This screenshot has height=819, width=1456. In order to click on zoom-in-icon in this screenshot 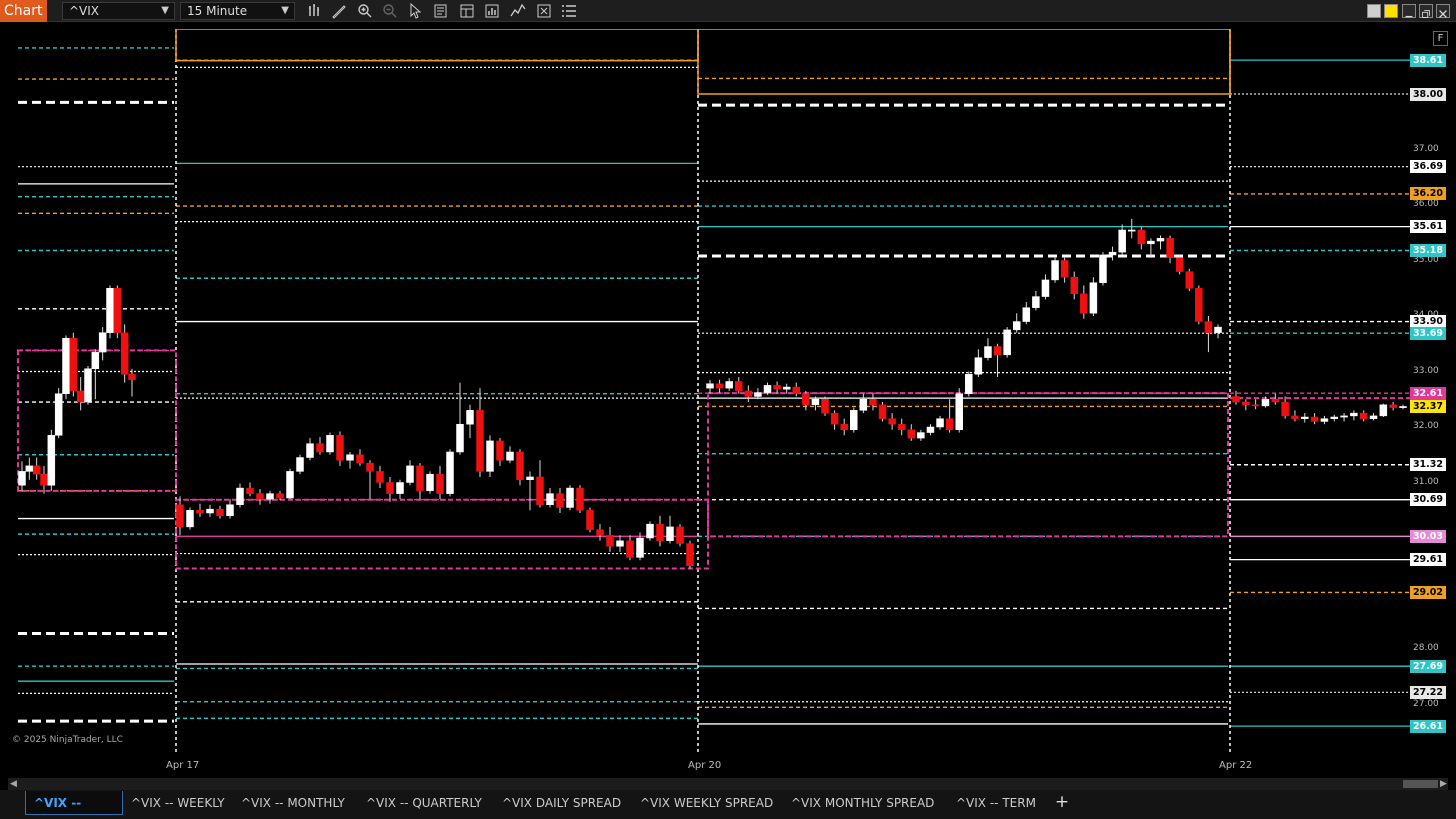, I will do `click(365, 11)`.